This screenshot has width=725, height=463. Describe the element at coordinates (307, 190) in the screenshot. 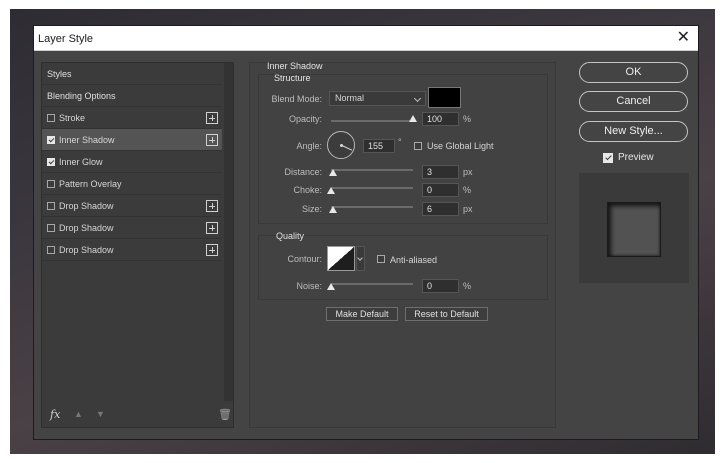

I see `choke-label: Choke:` at that location.